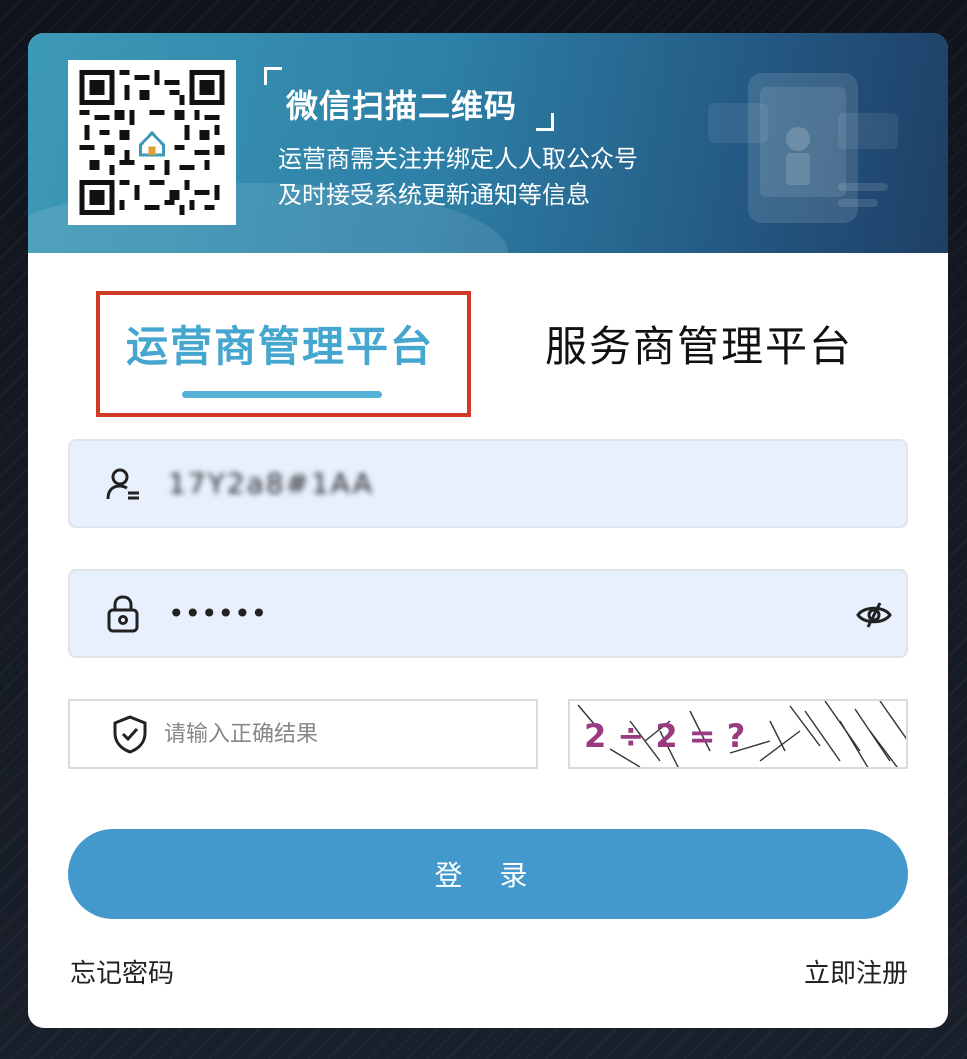 This screenshot has height=1059, width=967. Describe the element at coordinates (402, 106) in the screenshot. I see `banner-title: 微信扫描二维码` at that location.